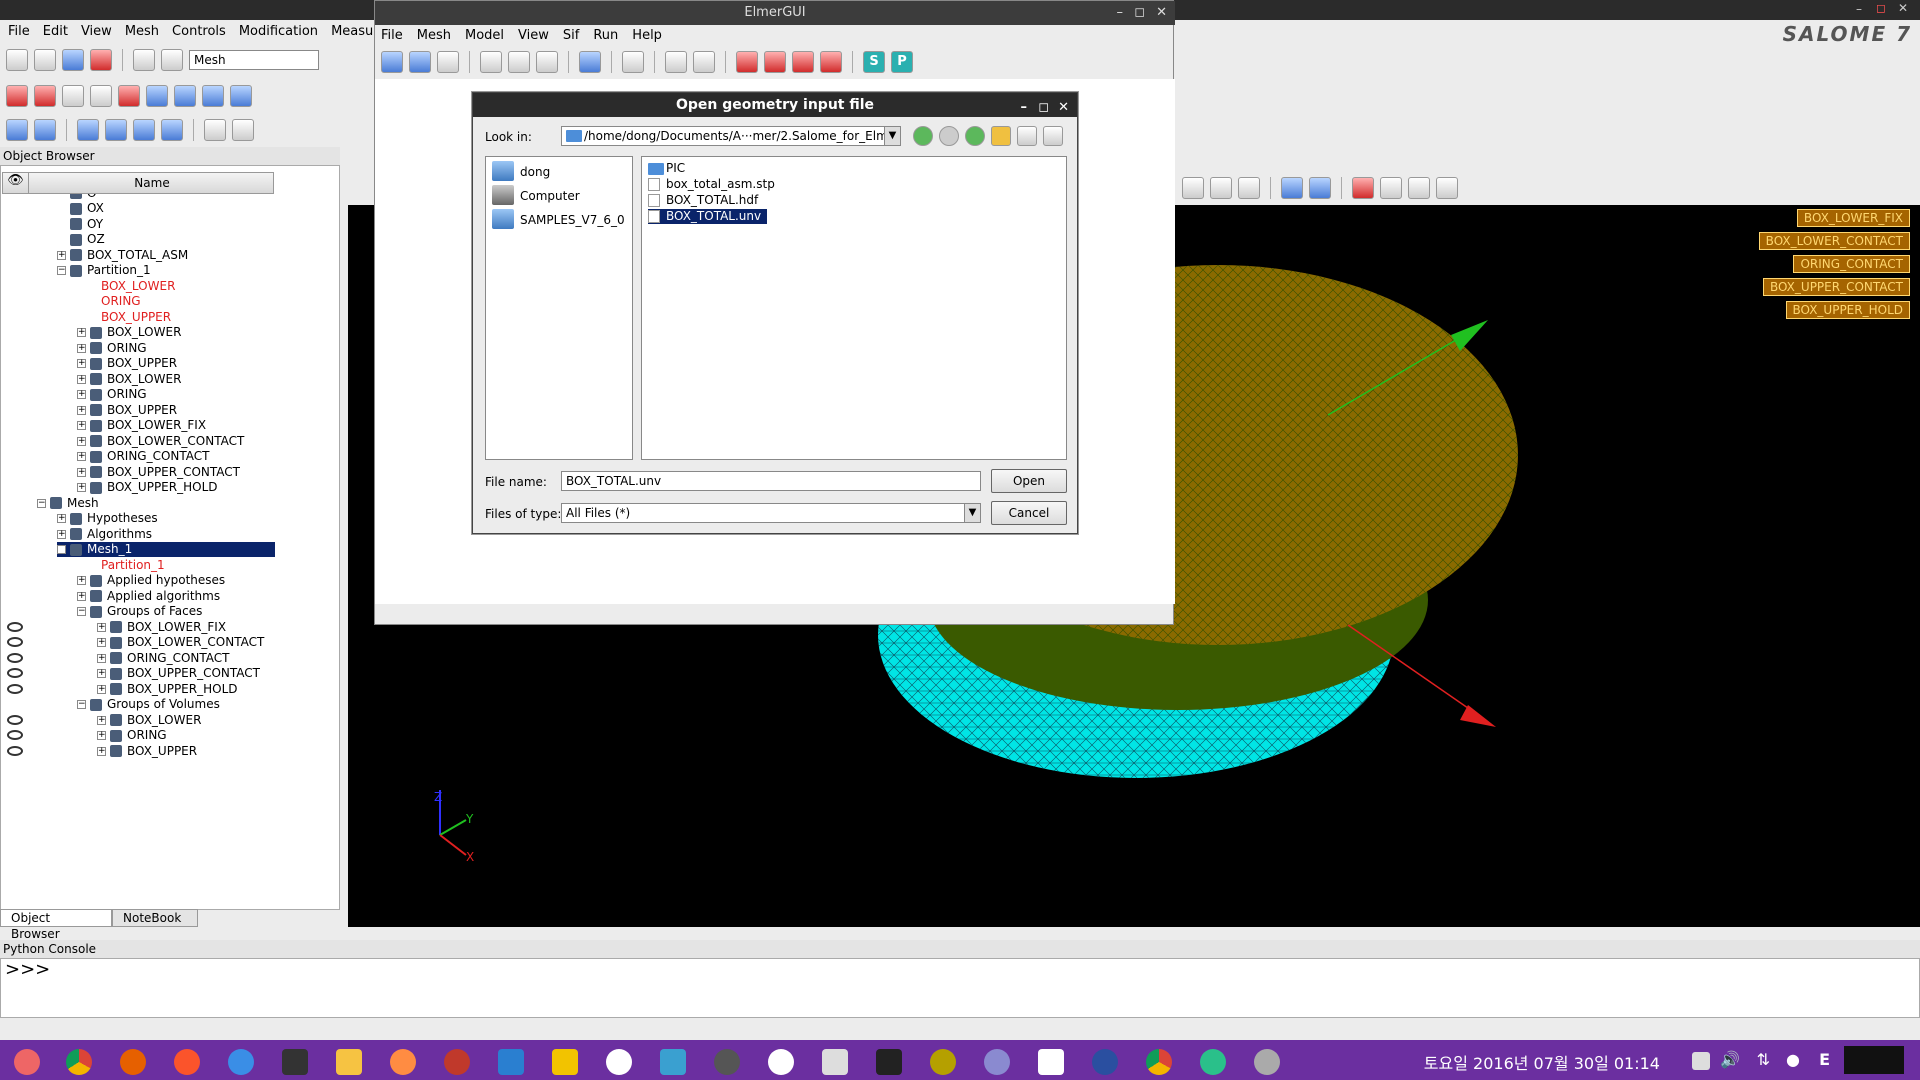  What do you see at coordinates (73, 96) in the screenshot?
I see `mesh-edit-icon` at bounding box center [73, 96].